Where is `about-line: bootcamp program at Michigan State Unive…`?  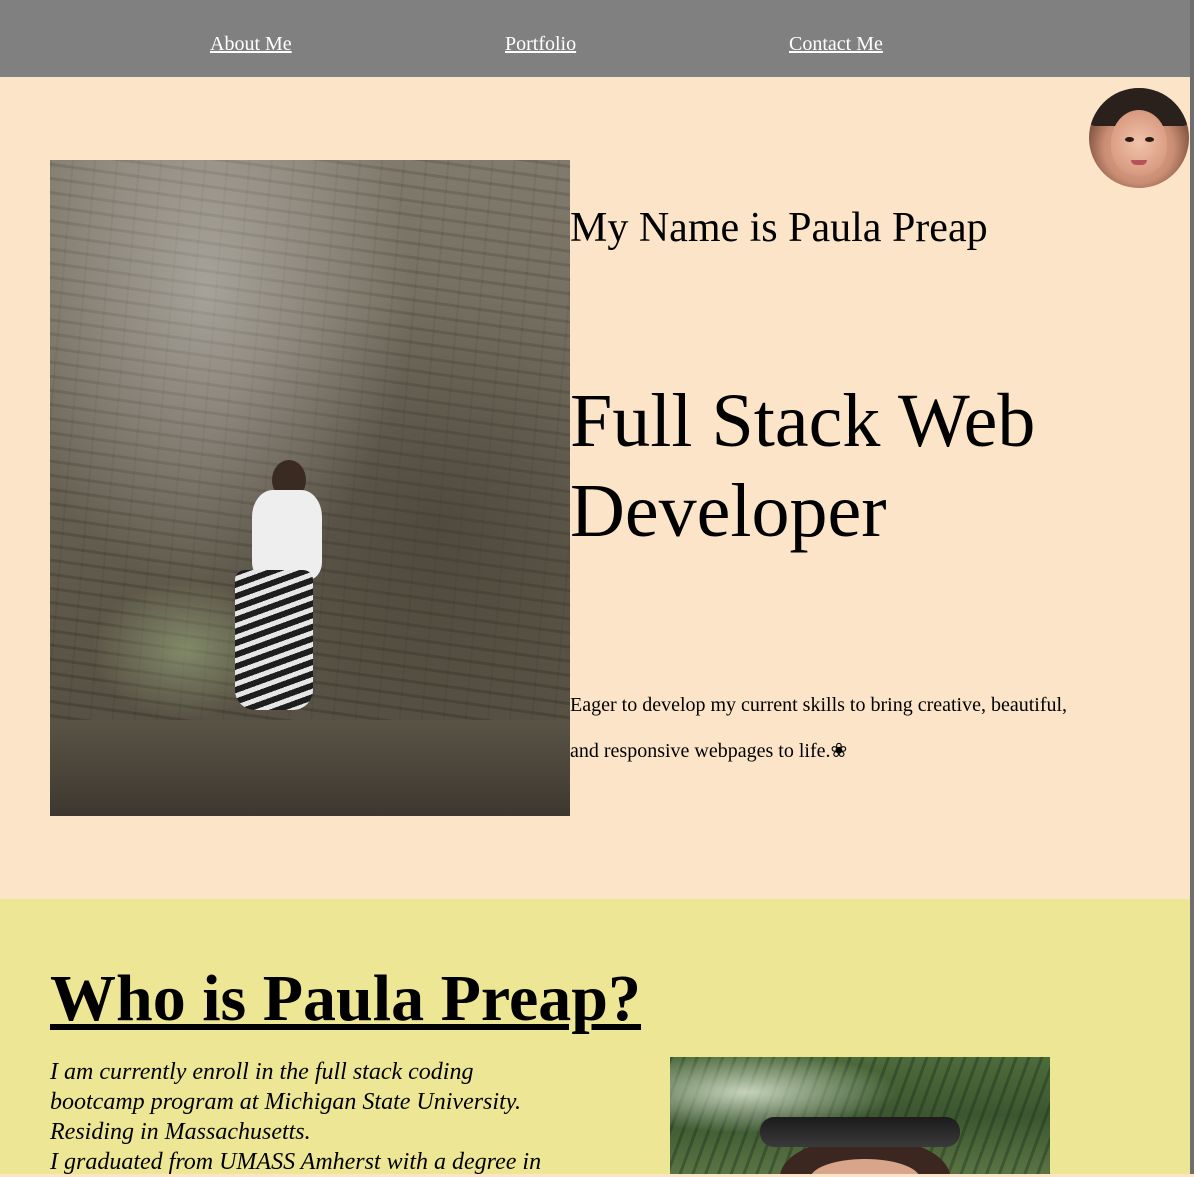 about-line: bootcamp program at Michigan State Unive… is located at coordinates (286, 1102).